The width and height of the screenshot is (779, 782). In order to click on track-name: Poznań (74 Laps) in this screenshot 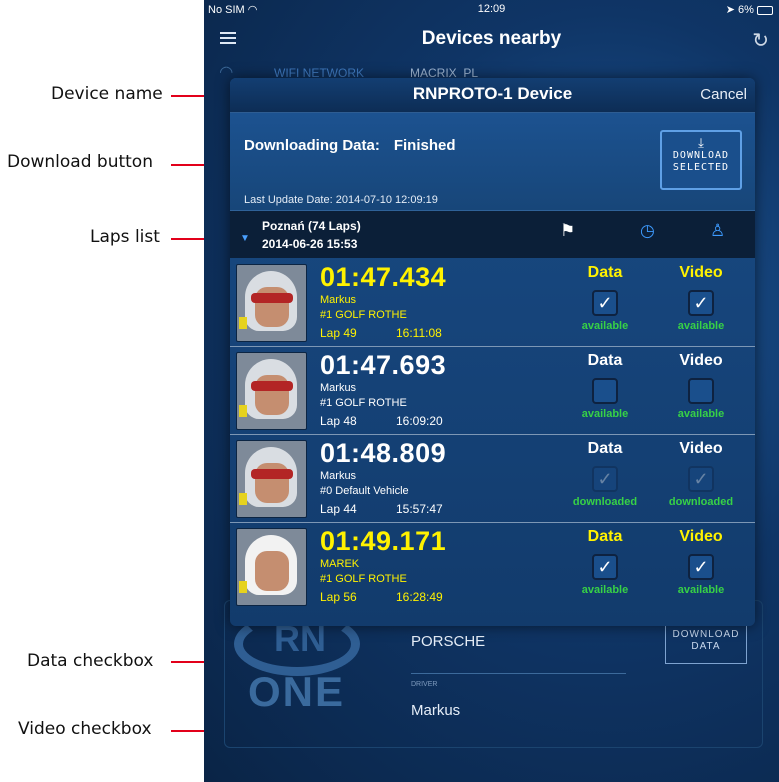, I will do `click(311, 226)`.